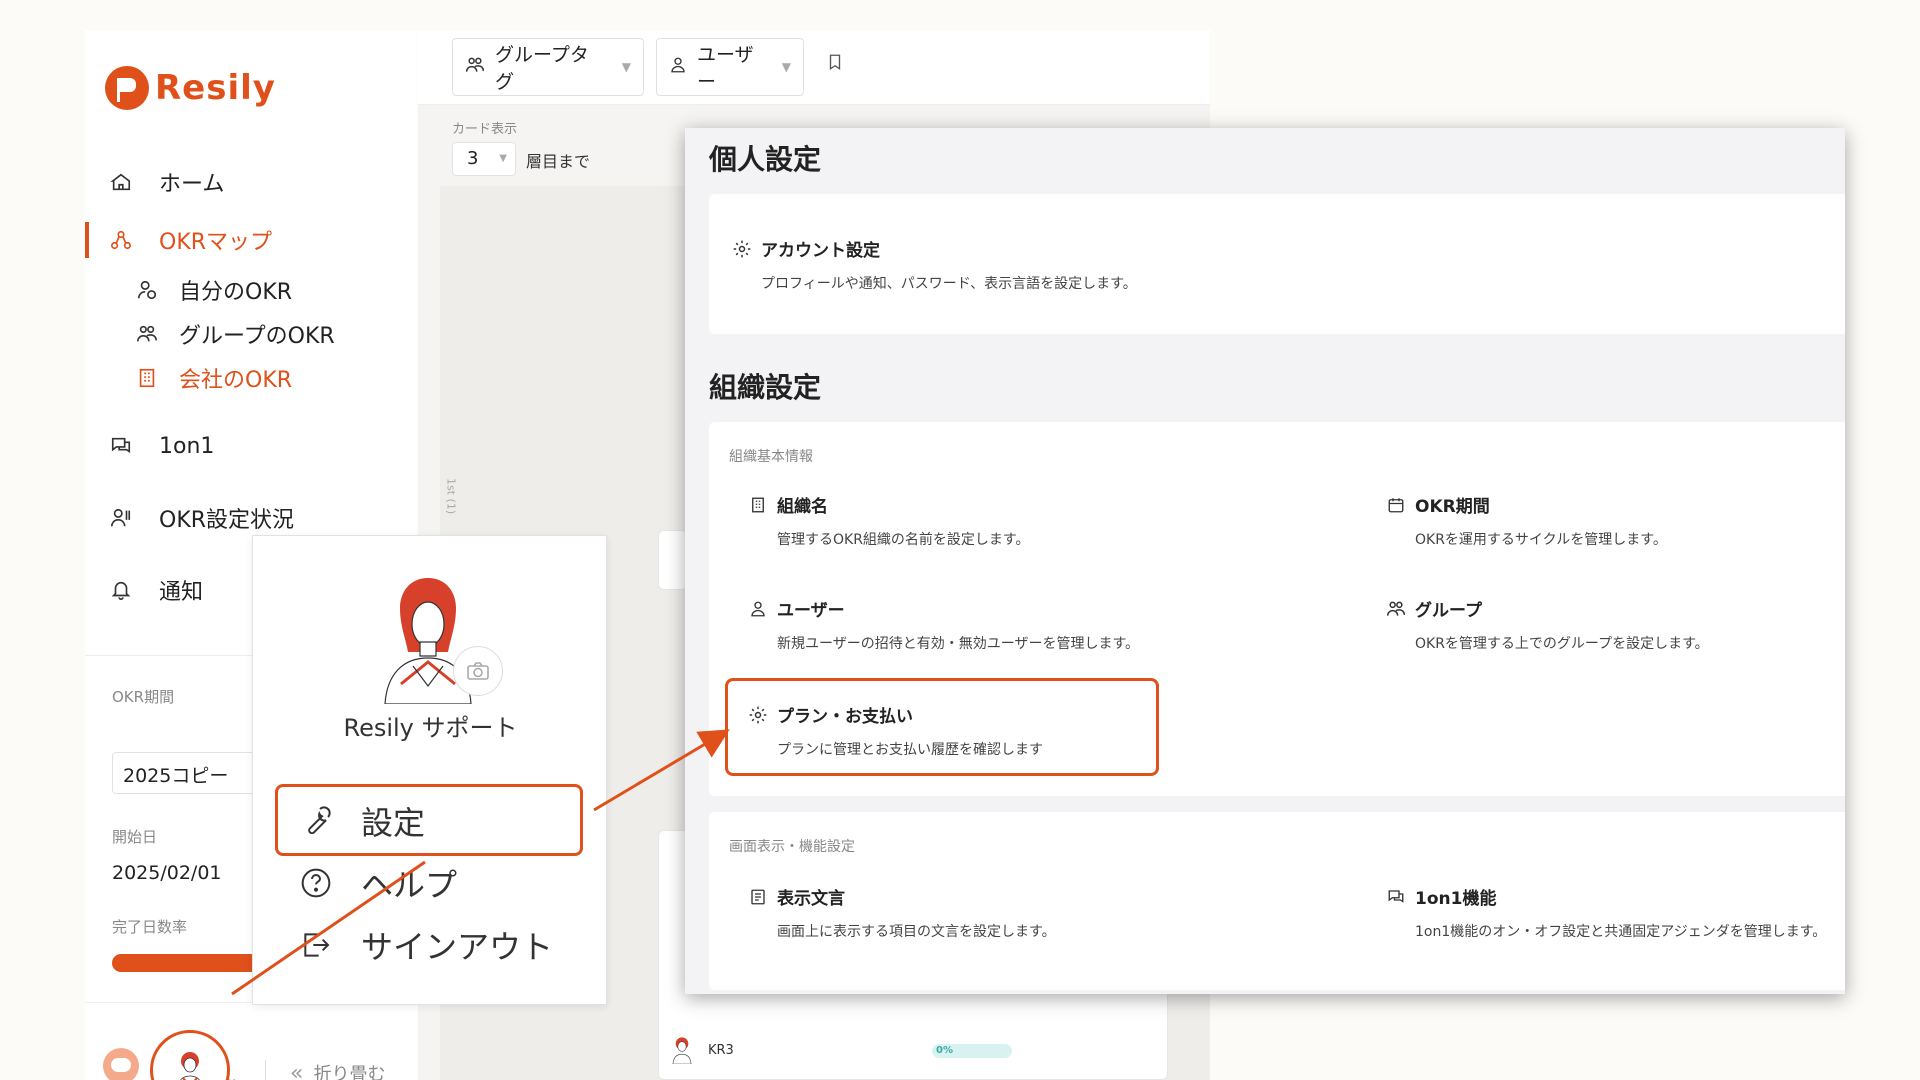 The width and height of the screenshot is (1920, 1080). What do you see at coordinates (1547, 624) in the screenshot?
I see `groups-item: グループ OKRを管理する上でのグループを設定します。` at bounding box center [1547, 624].